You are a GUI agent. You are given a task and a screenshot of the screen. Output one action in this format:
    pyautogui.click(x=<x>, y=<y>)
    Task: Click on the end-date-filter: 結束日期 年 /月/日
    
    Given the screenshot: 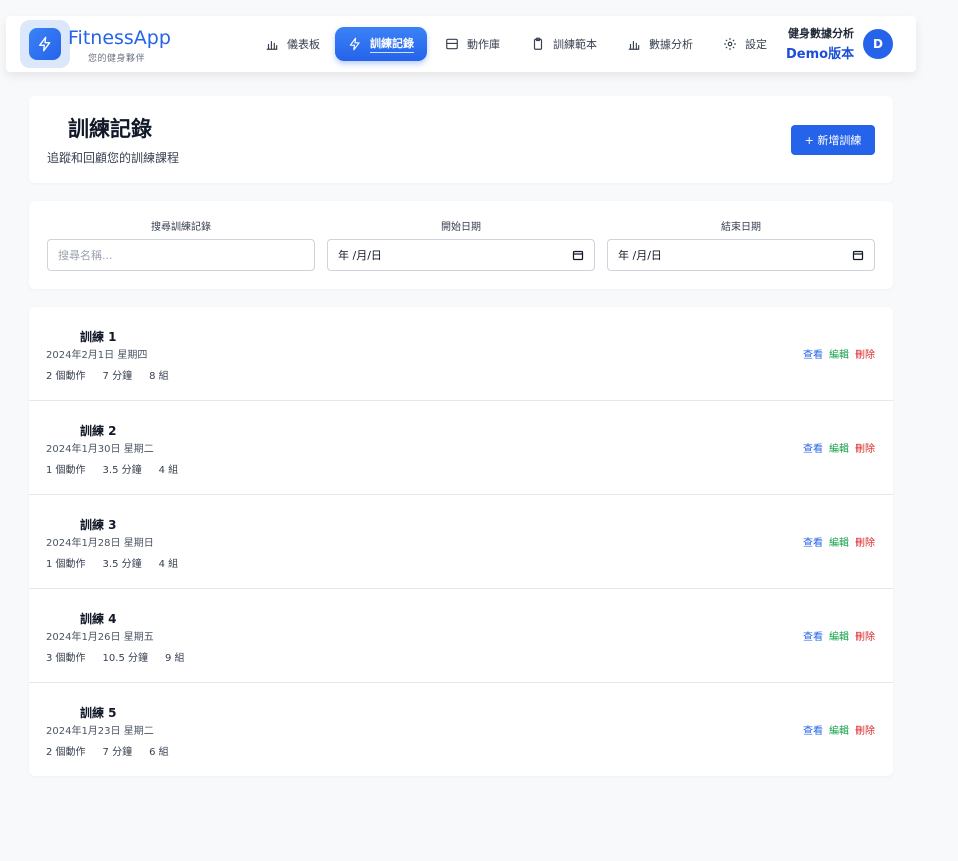 What is the action you would take?
    pyautogui.click(x=741, y=244)
    